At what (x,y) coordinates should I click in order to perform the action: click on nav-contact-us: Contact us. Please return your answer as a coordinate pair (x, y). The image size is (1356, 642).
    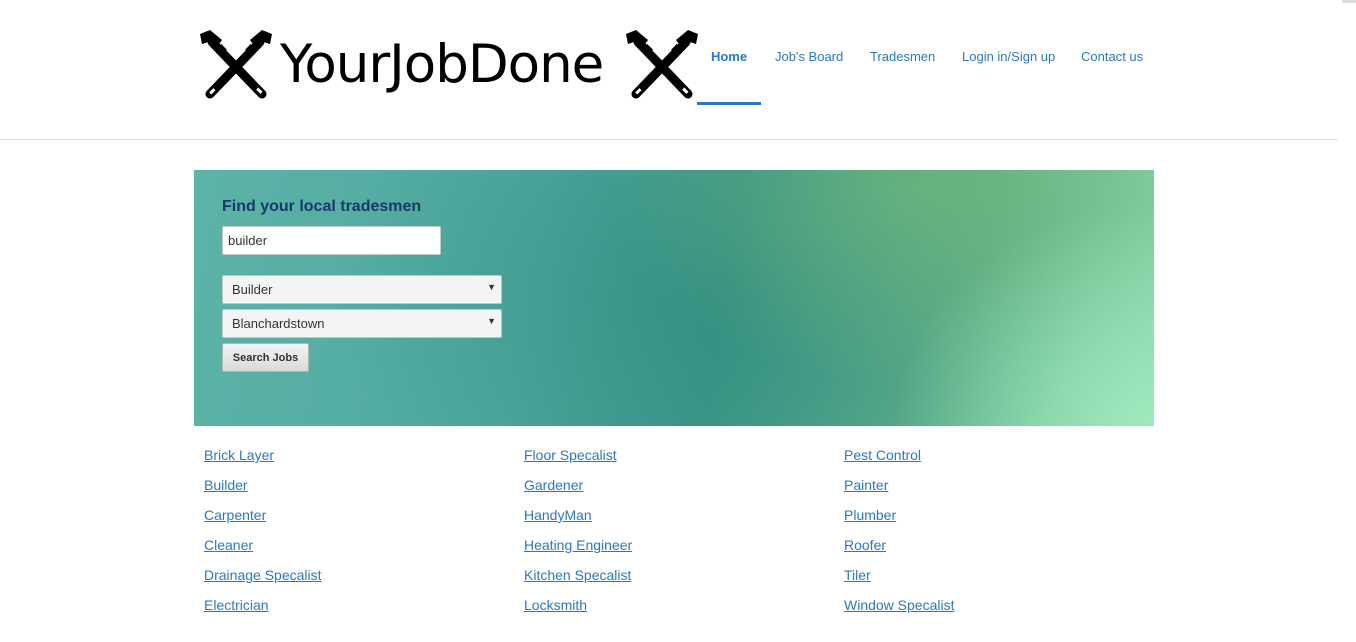
    Looking at the image, I should click on (1112, 73).